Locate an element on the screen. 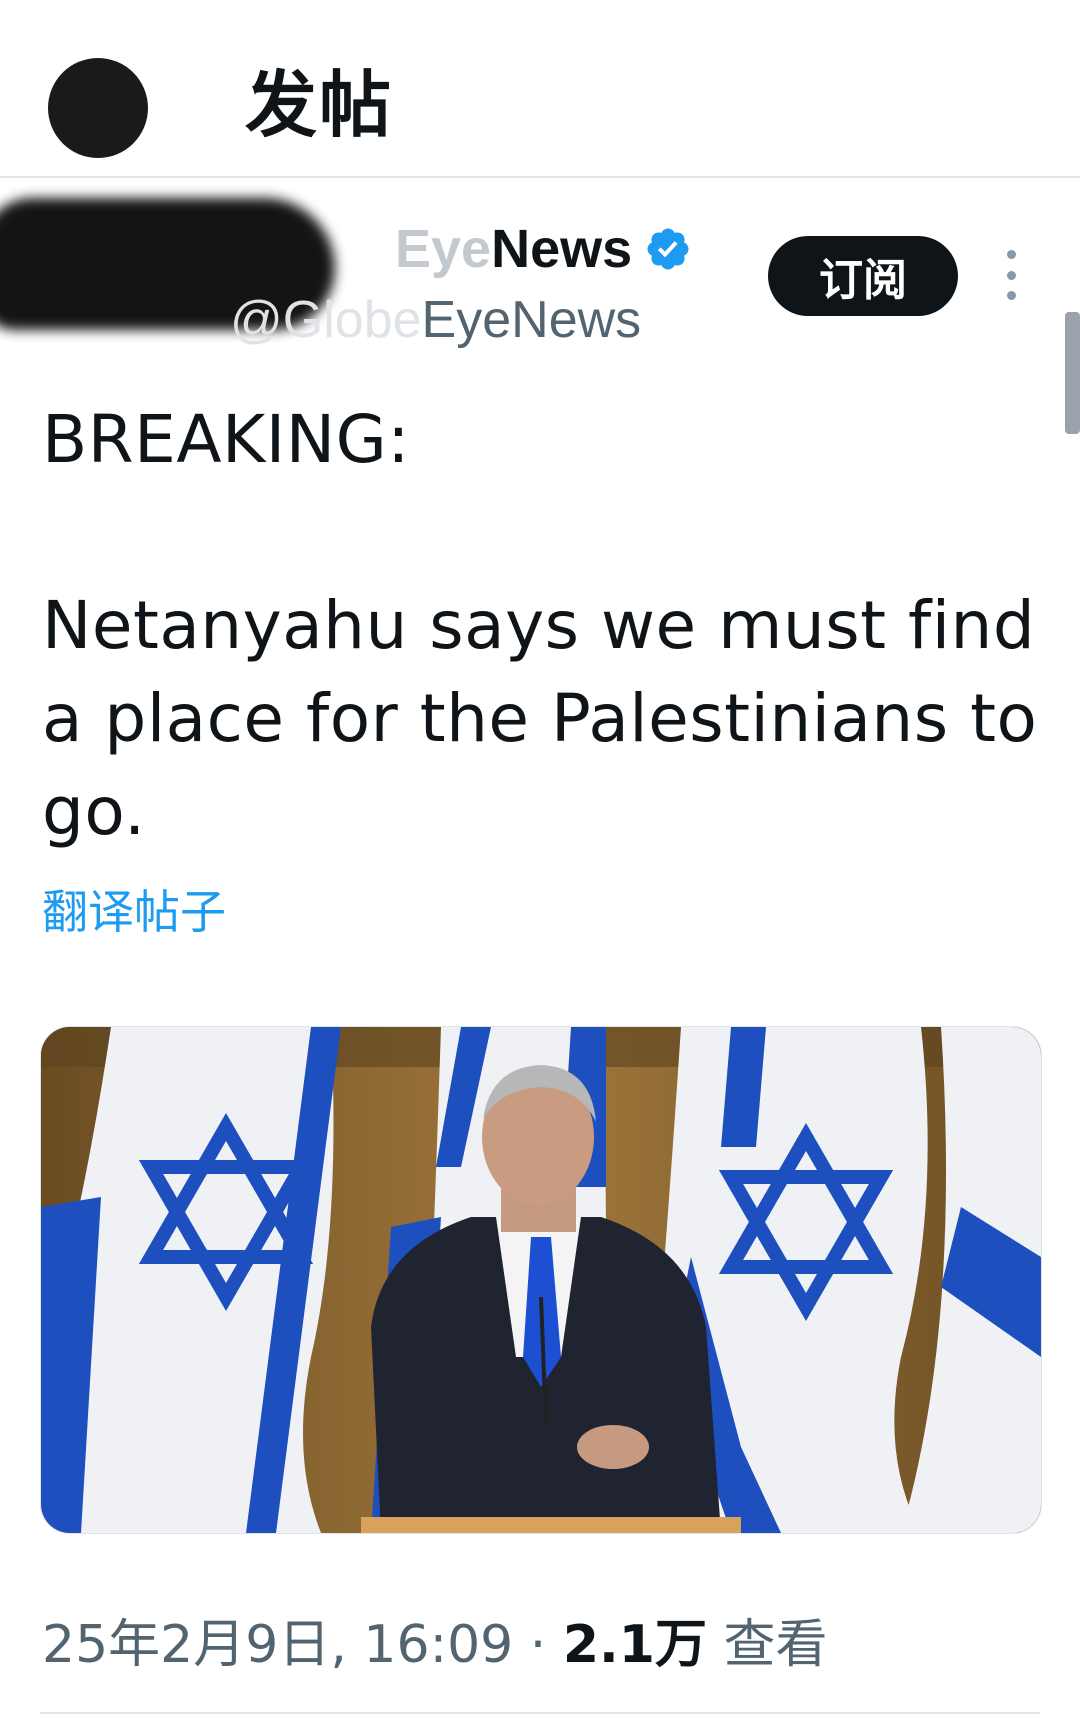 This screenshot has width=1080, height=1734. avatar is located at coordinates (98, 108).